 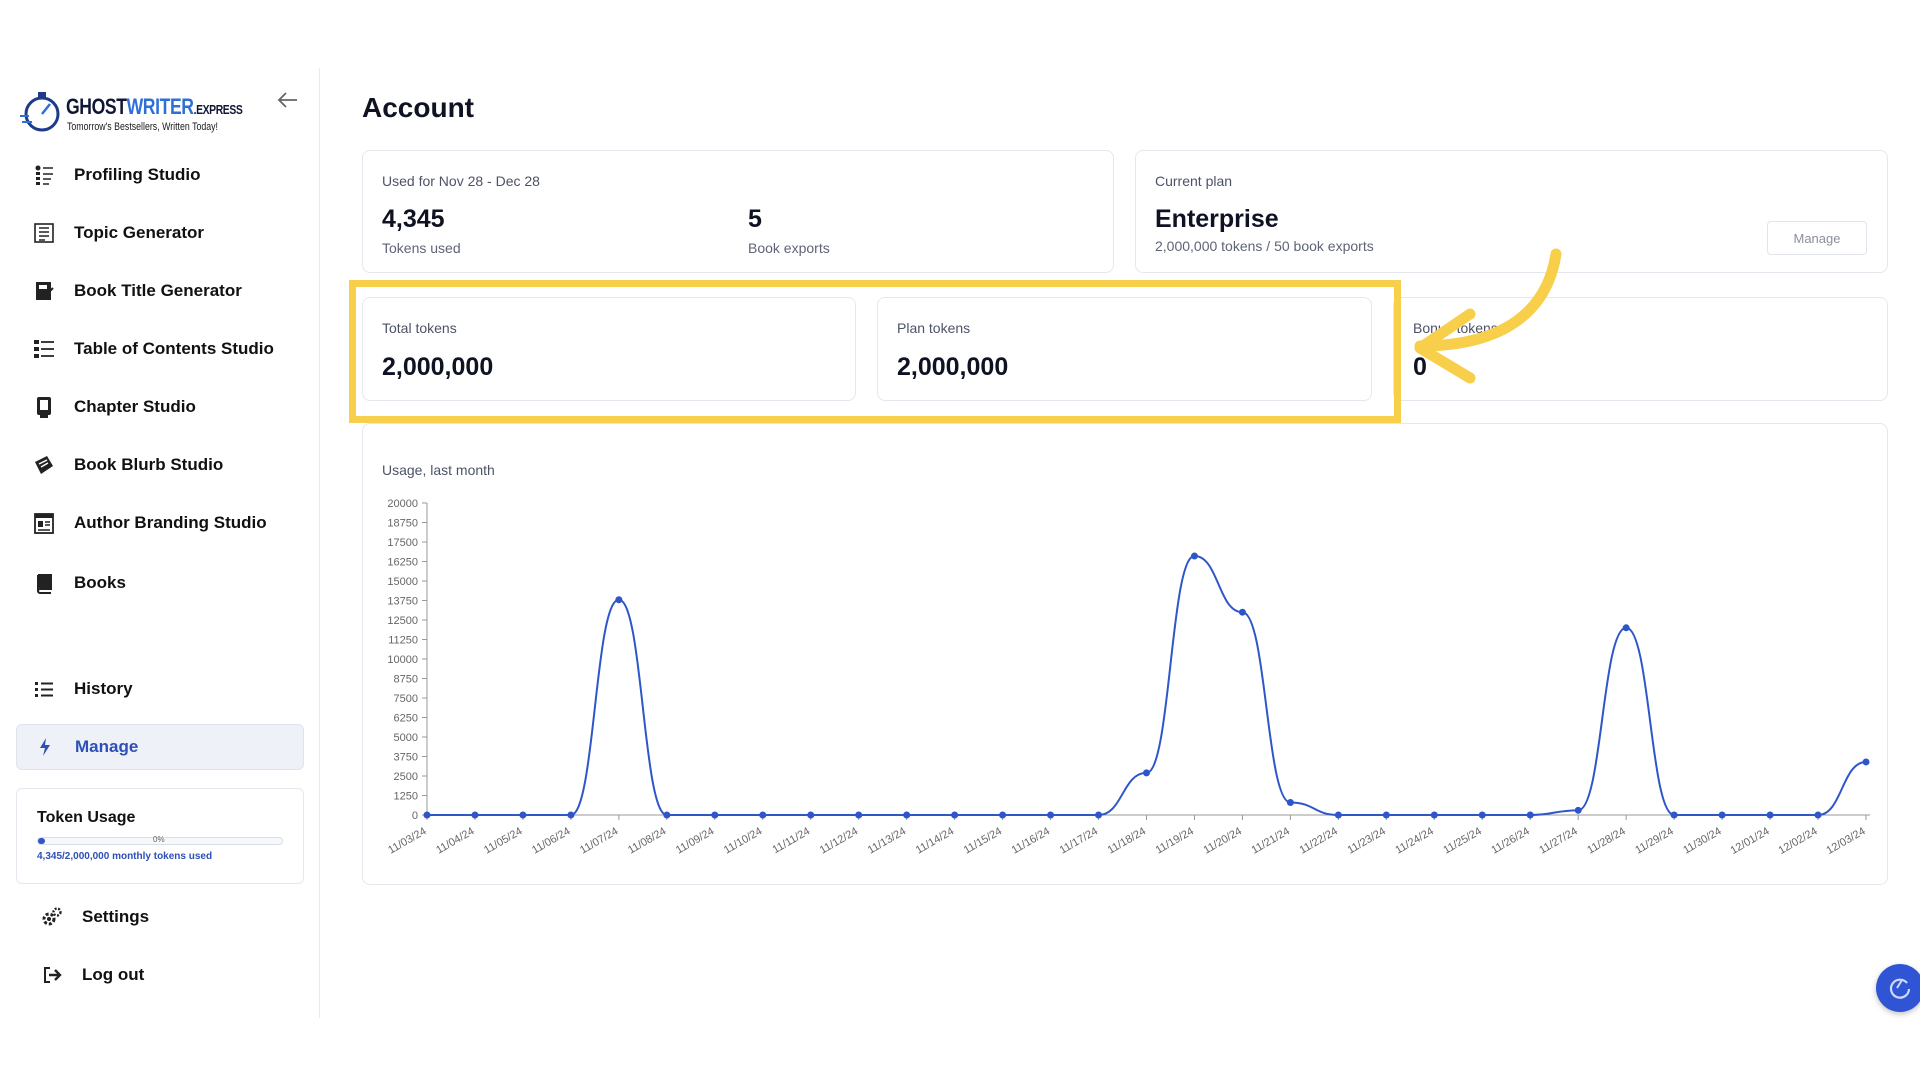 I want to click on sidebar-item-label: Books, so click(x=100, y=582).